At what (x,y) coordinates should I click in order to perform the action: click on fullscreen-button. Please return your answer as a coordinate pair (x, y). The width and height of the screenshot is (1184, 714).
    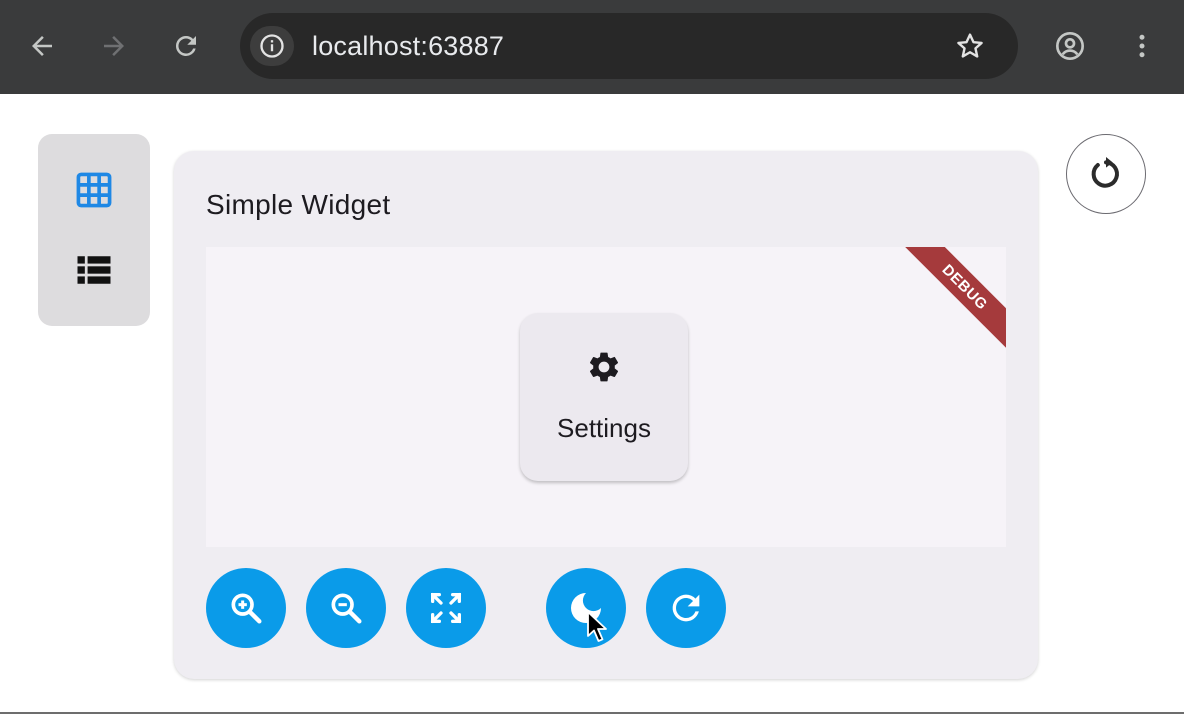
    Looking at the image, I should click on (446, 608).